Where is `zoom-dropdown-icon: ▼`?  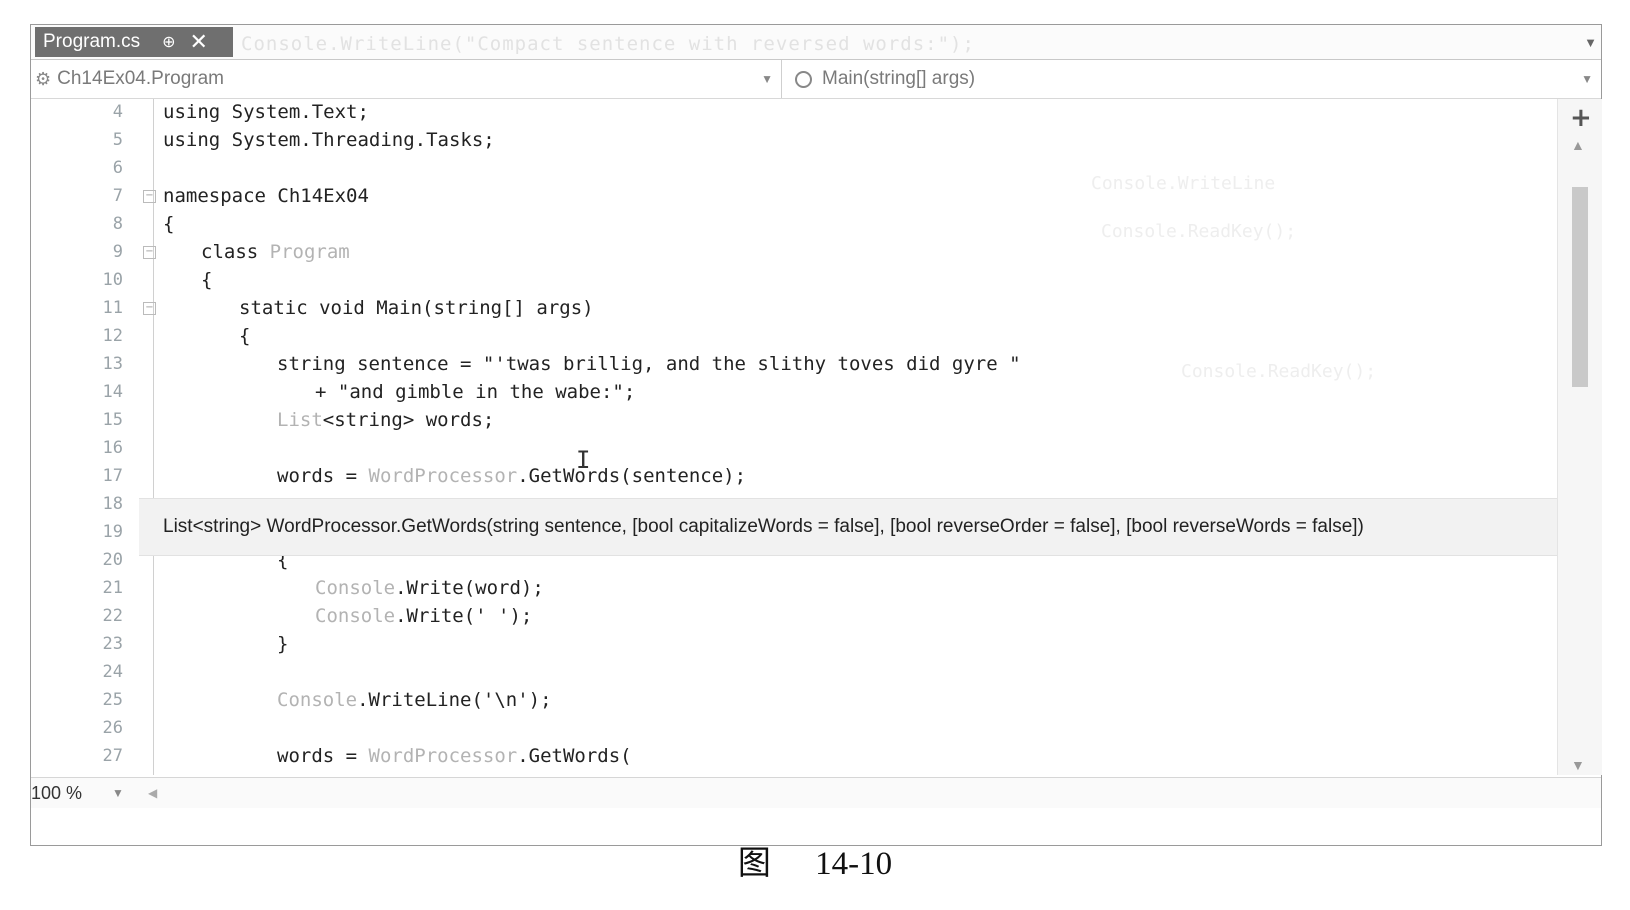
zoom-dropdown-icon: ▼ is located at coordinates (118, 793).